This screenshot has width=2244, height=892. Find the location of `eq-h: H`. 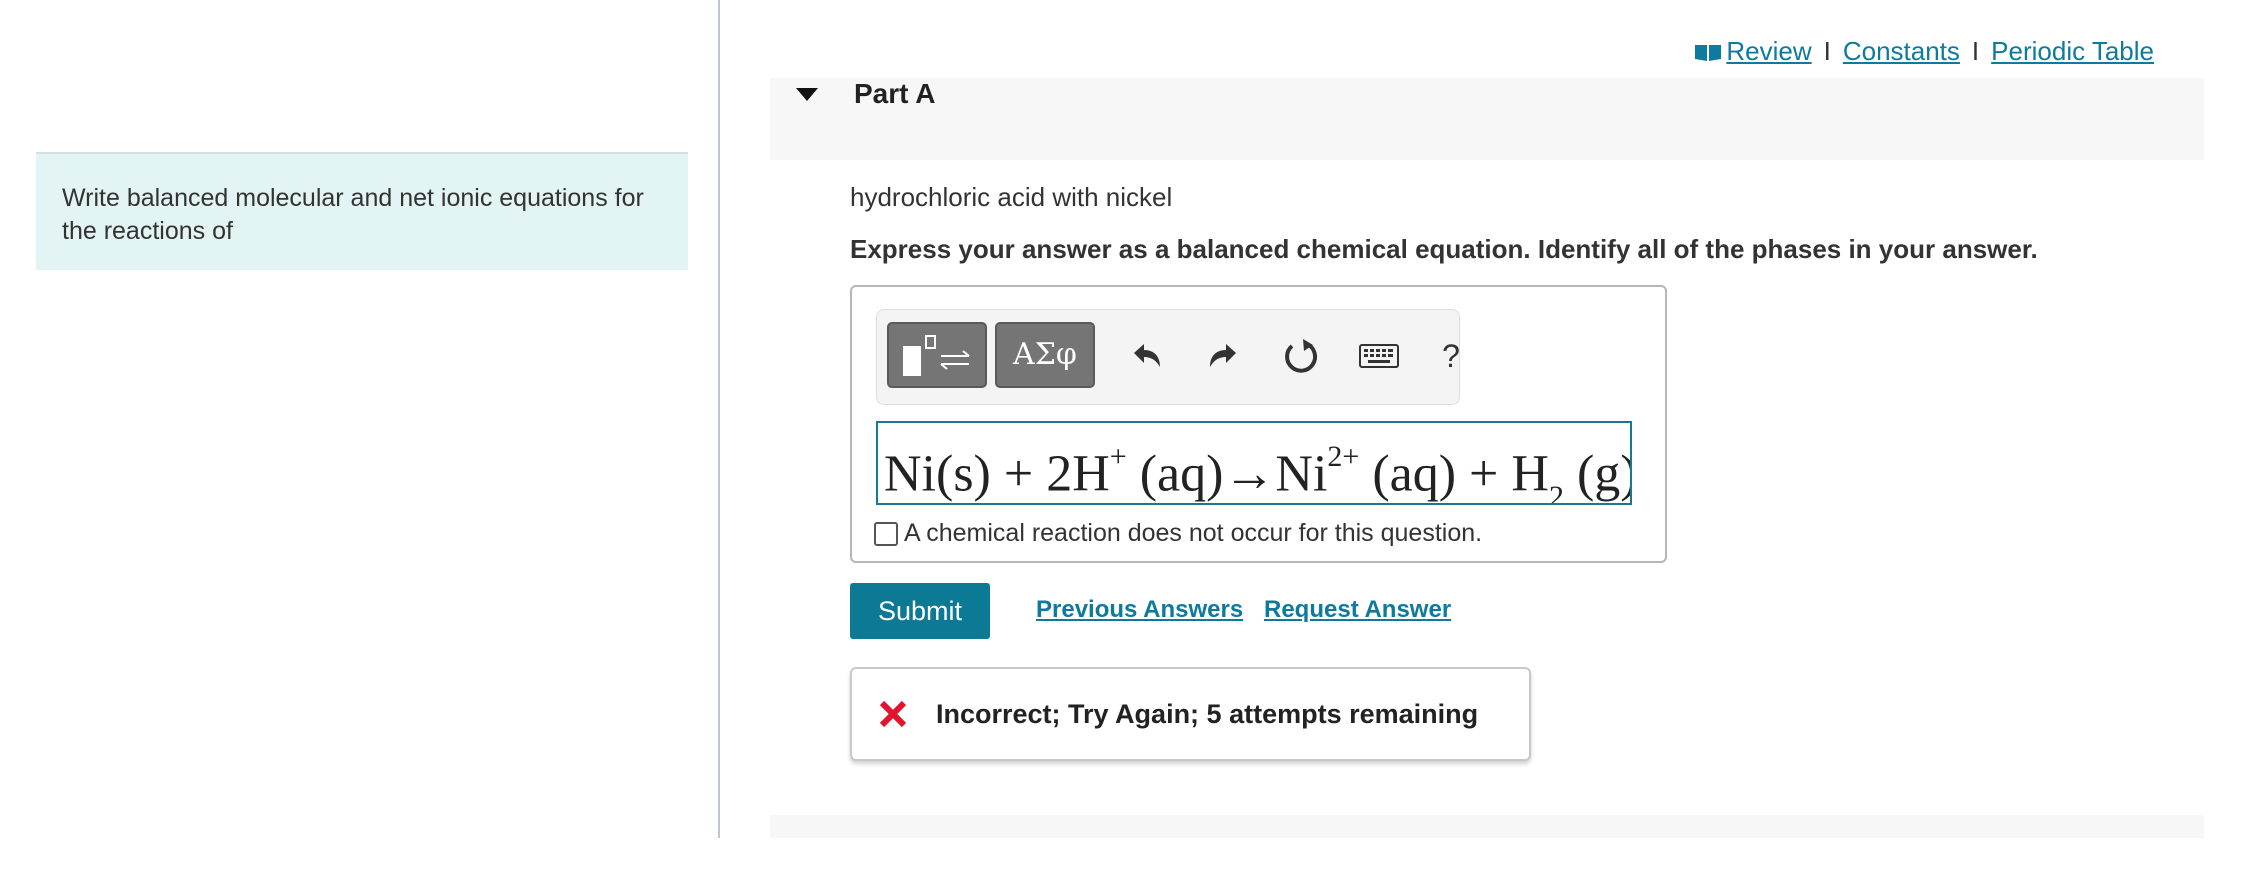

eq-h: H is located at coordinates (1530, 474).